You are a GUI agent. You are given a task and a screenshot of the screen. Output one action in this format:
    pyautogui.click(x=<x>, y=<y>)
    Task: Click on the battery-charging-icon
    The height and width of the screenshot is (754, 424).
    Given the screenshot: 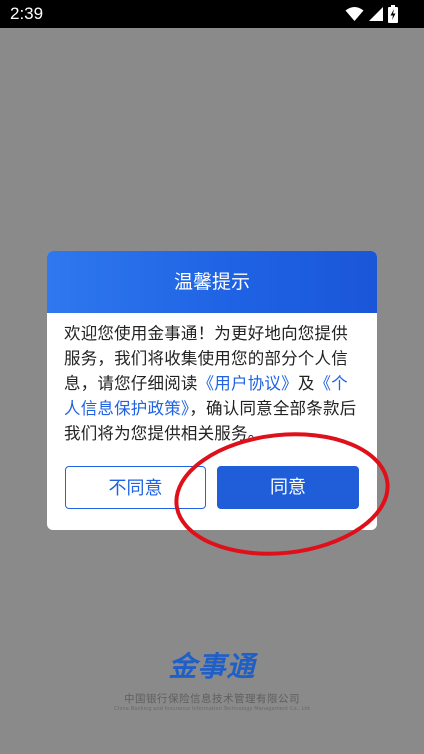 What is the action you would take?
    pyautogui.click(x=393, y=14)
    